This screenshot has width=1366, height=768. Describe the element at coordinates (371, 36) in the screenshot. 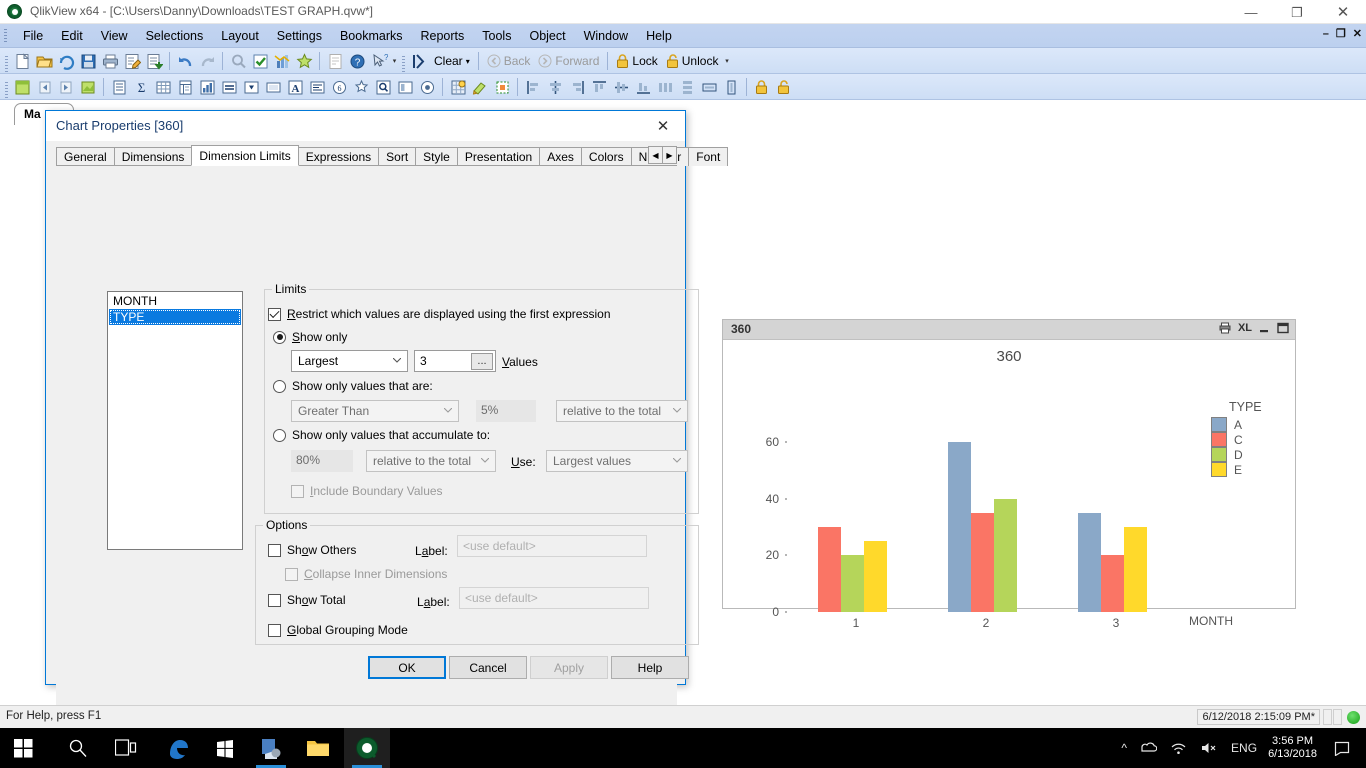

I see `menu-item-bookmarks: Bookmarks` at that location.